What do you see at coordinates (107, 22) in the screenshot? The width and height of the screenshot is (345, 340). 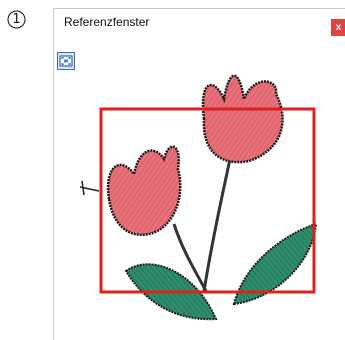 I see `window-title: Referenzfenster` at bounding box center [107, 22].